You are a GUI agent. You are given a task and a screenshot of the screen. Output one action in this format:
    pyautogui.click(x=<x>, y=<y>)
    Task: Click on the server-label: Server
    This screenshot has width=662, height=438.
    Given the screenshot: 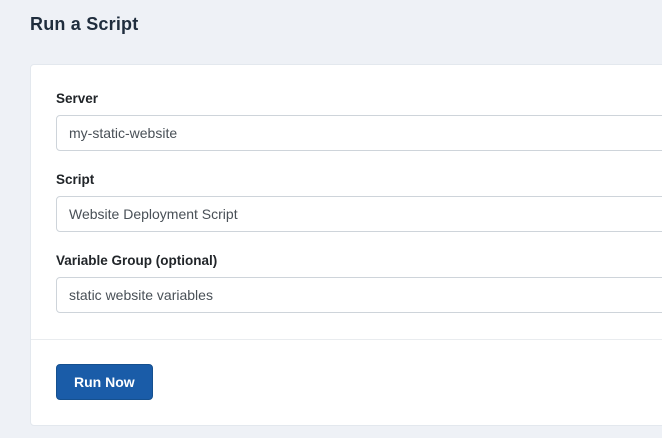 What is the action you would take?
    pyautogui.click(x=77, y=98)
    